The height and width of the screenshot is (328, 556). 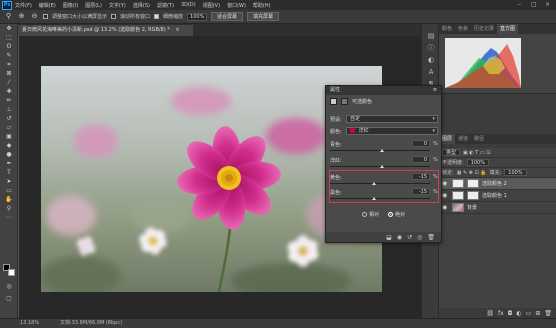 What do you see at coordinates (497, 208) in the screenshot?
I see `layer-row: ◉ 背景` at bounding box center [497, 208].